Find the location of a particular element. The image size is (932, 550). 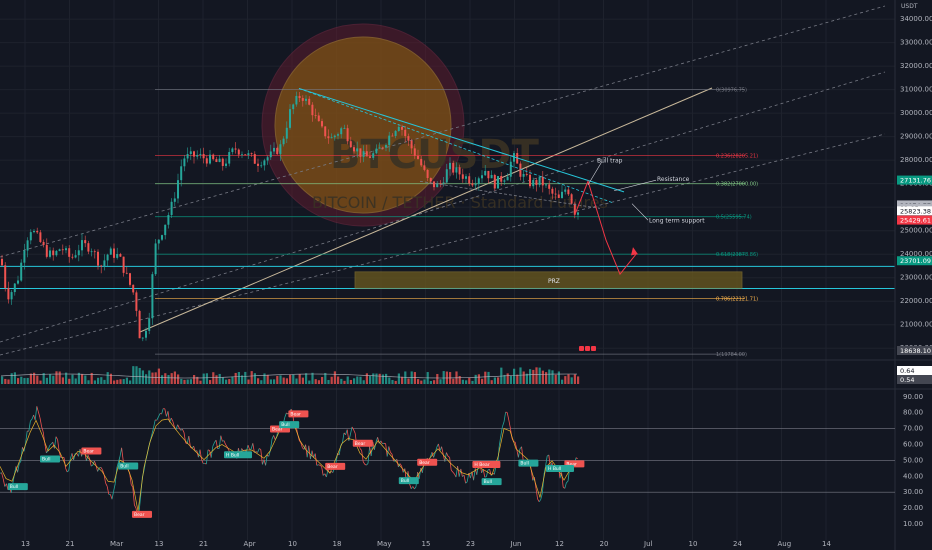

time-axis-label: Jul is located at coordinates (648, 544).